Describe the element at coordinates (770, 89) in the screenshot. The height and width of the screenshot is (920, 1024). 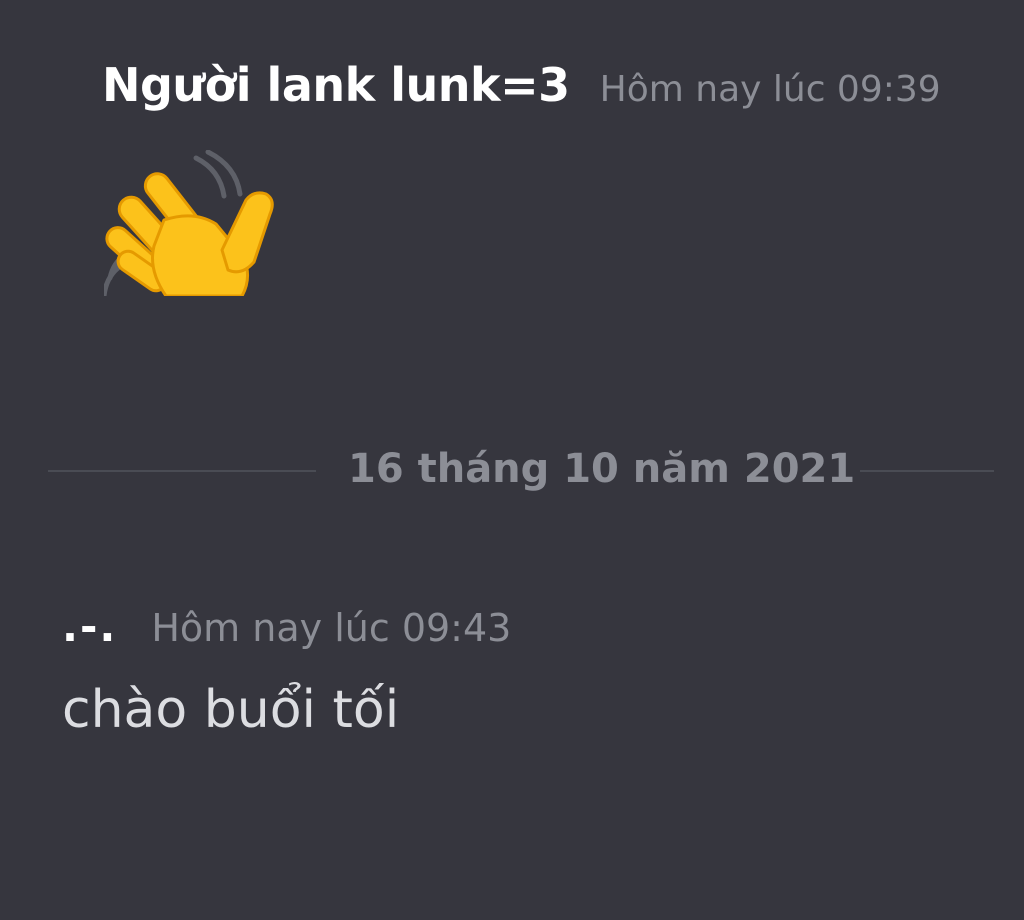
I see `message-timestamp: Hôm nay lúc 09:39` at that location.